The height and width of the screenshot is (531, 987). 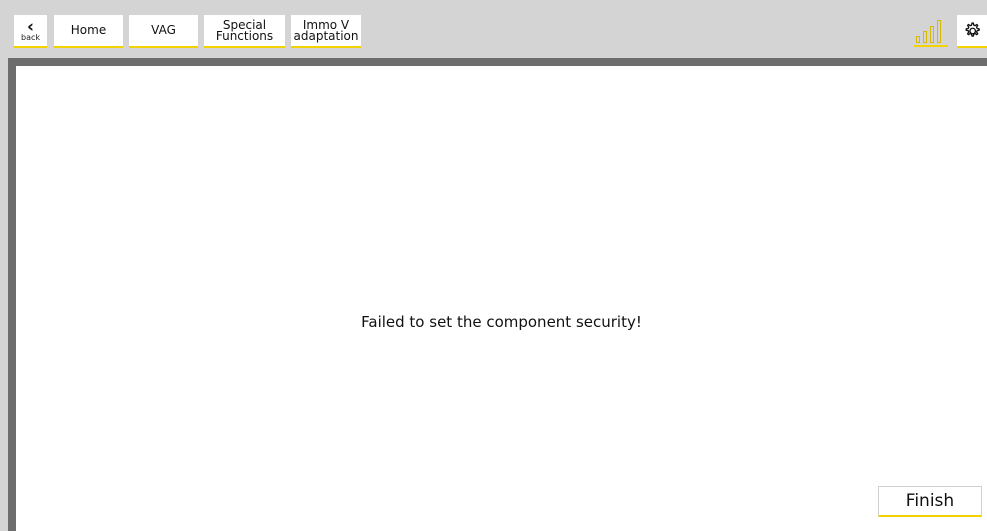 I want to click on chevron-left-icon: ‹, so click(x=30, y=27).